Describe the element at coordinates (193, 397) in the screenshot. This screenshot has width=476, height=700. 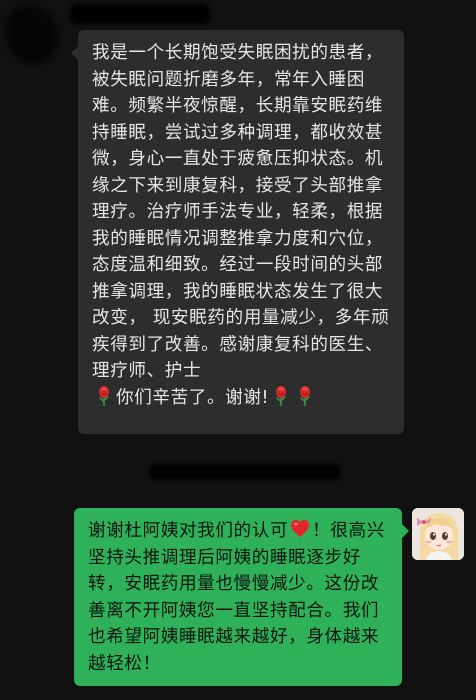
I see `received-message-closing: 你们辛苦了。谢谢!` at that location.